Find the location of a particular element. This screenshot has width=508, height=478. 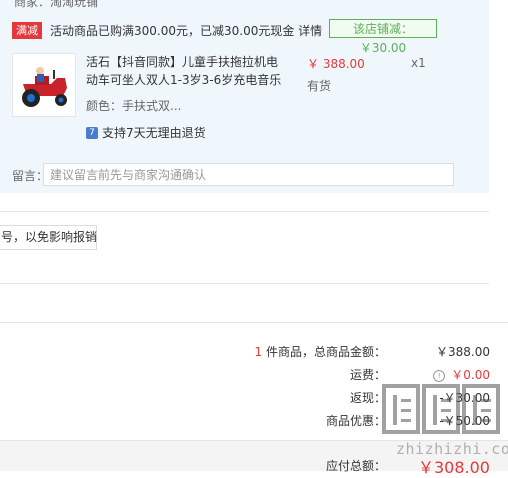

product-thumbnail is located at coordinates (44, 85).